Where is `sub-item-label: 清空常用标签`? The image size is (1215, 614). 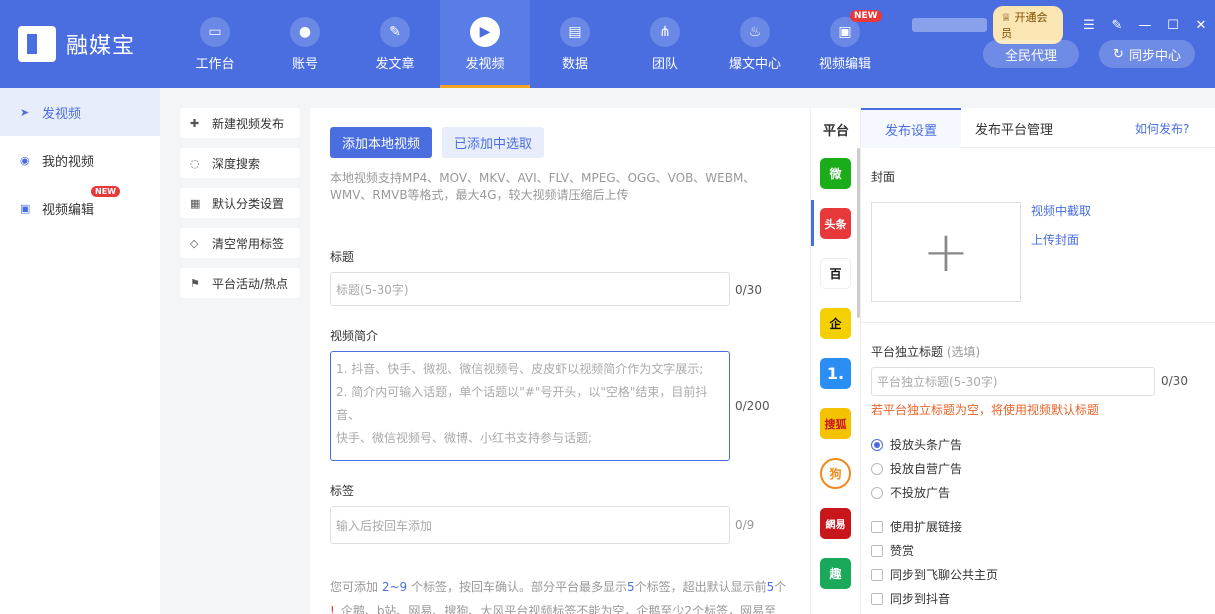
sub-item-label: 清空常用标签 is located at coordinates (248, 243).